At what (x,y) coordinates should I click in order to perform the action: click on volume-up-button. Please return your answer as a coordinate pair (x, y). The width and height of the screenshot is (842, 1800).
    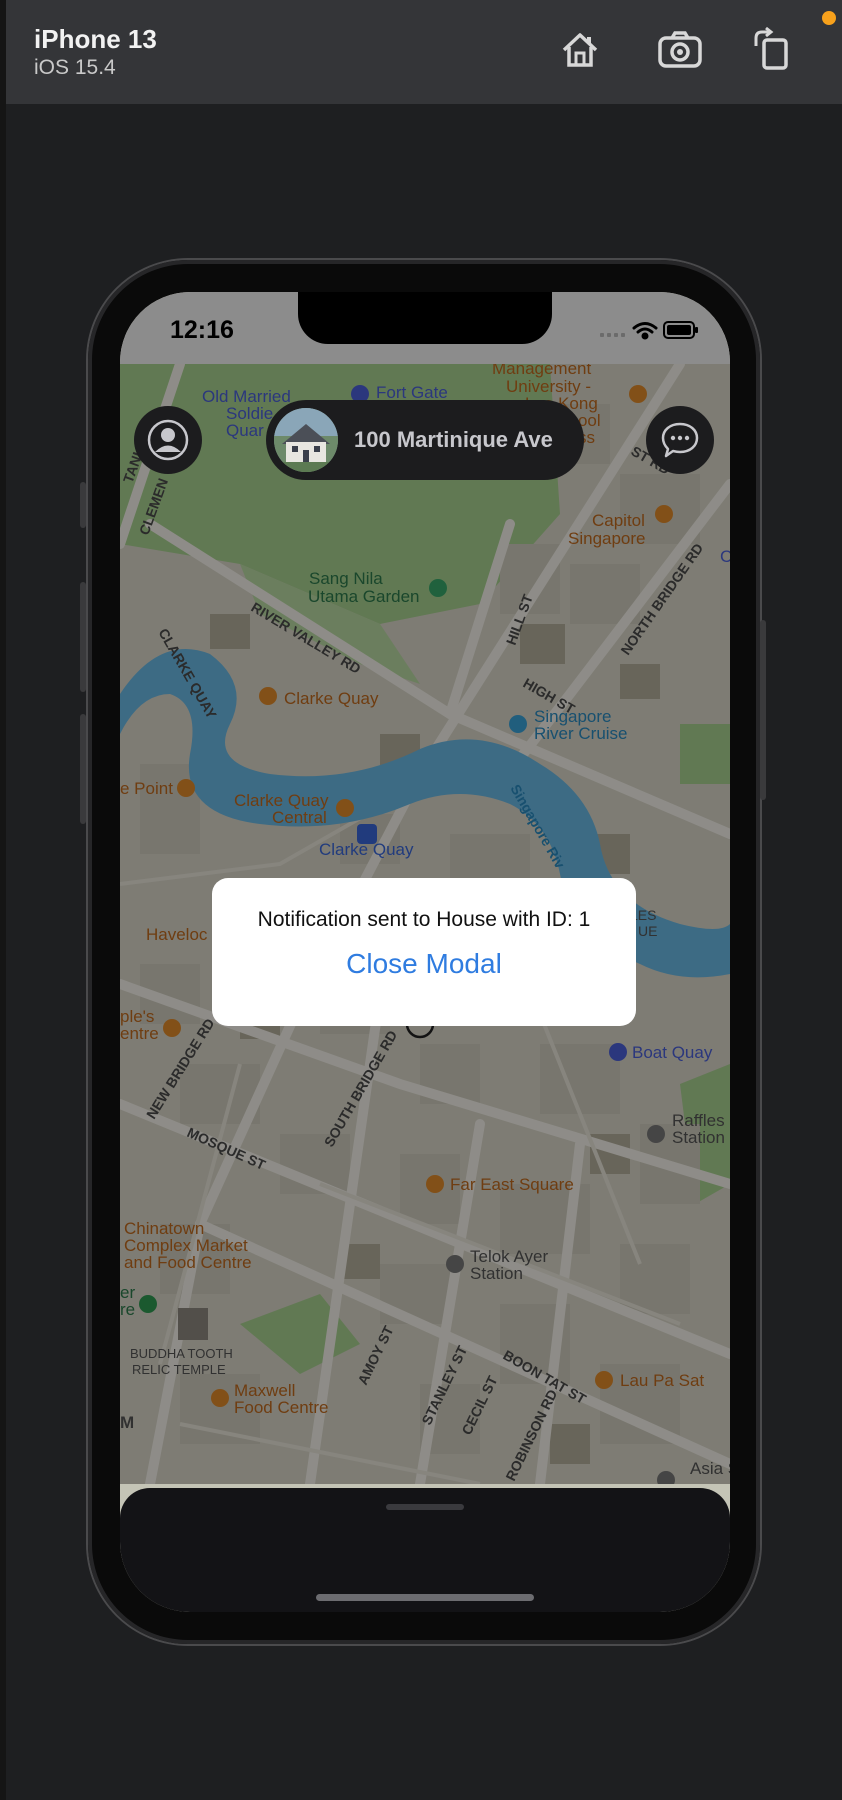
    Looking at the image, I should click on (83, 637).